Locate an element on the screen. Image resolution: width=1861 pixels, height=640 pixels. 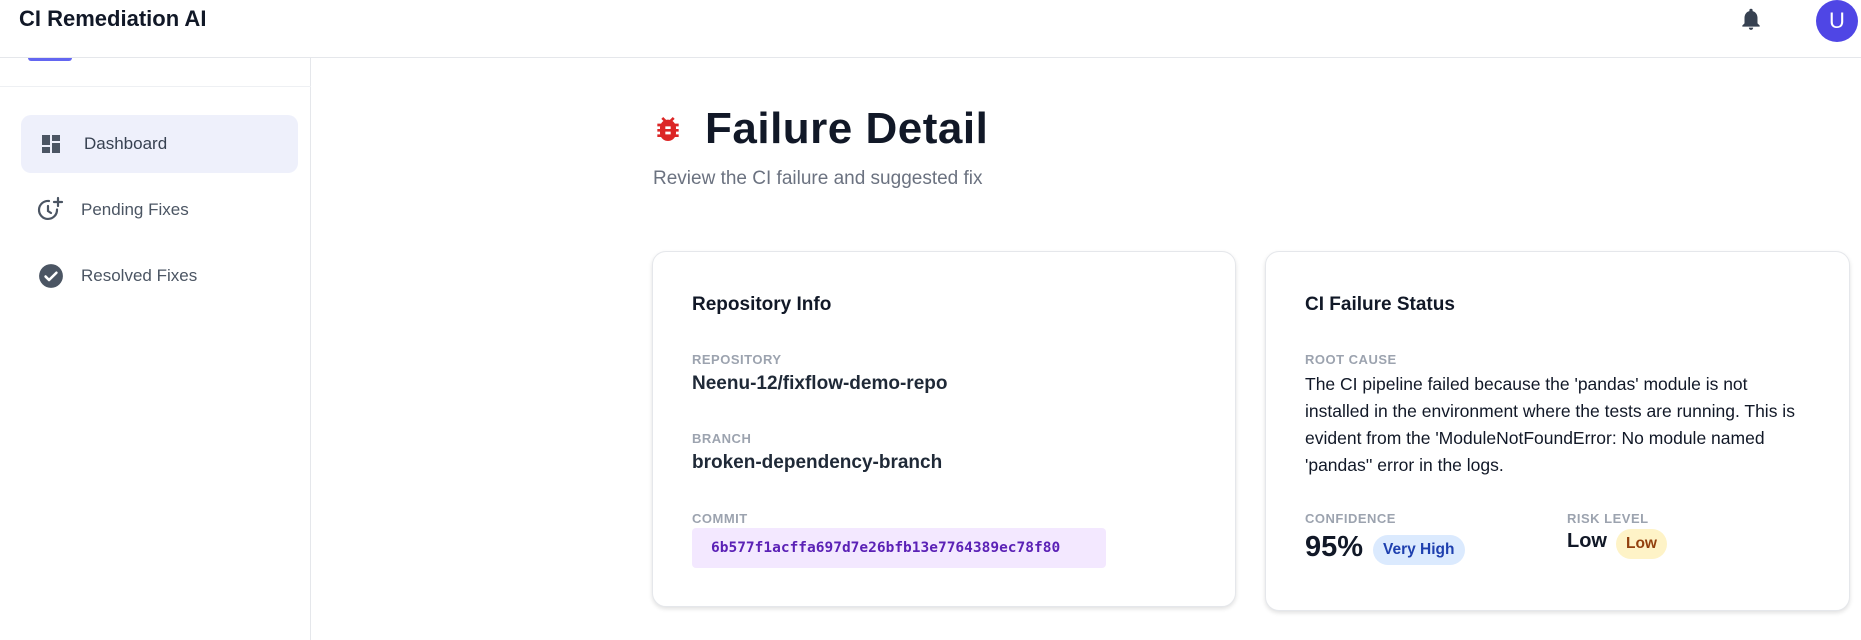
dashboard-icon is located at coordinates (51, 144).